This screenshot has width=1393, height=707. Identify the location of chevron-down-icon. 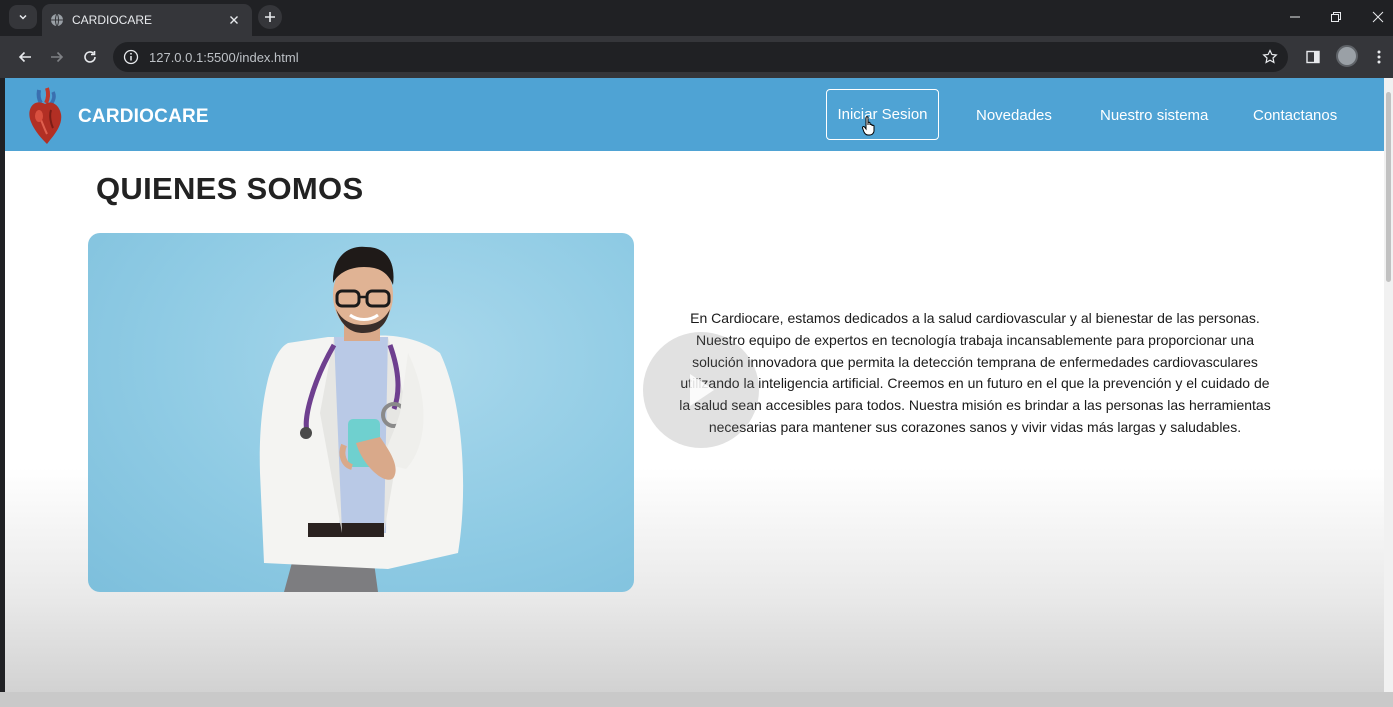
(23, 17).